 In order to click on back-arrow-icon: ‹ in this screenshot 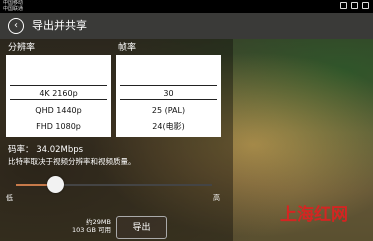, I will do `click(16, 26)`.